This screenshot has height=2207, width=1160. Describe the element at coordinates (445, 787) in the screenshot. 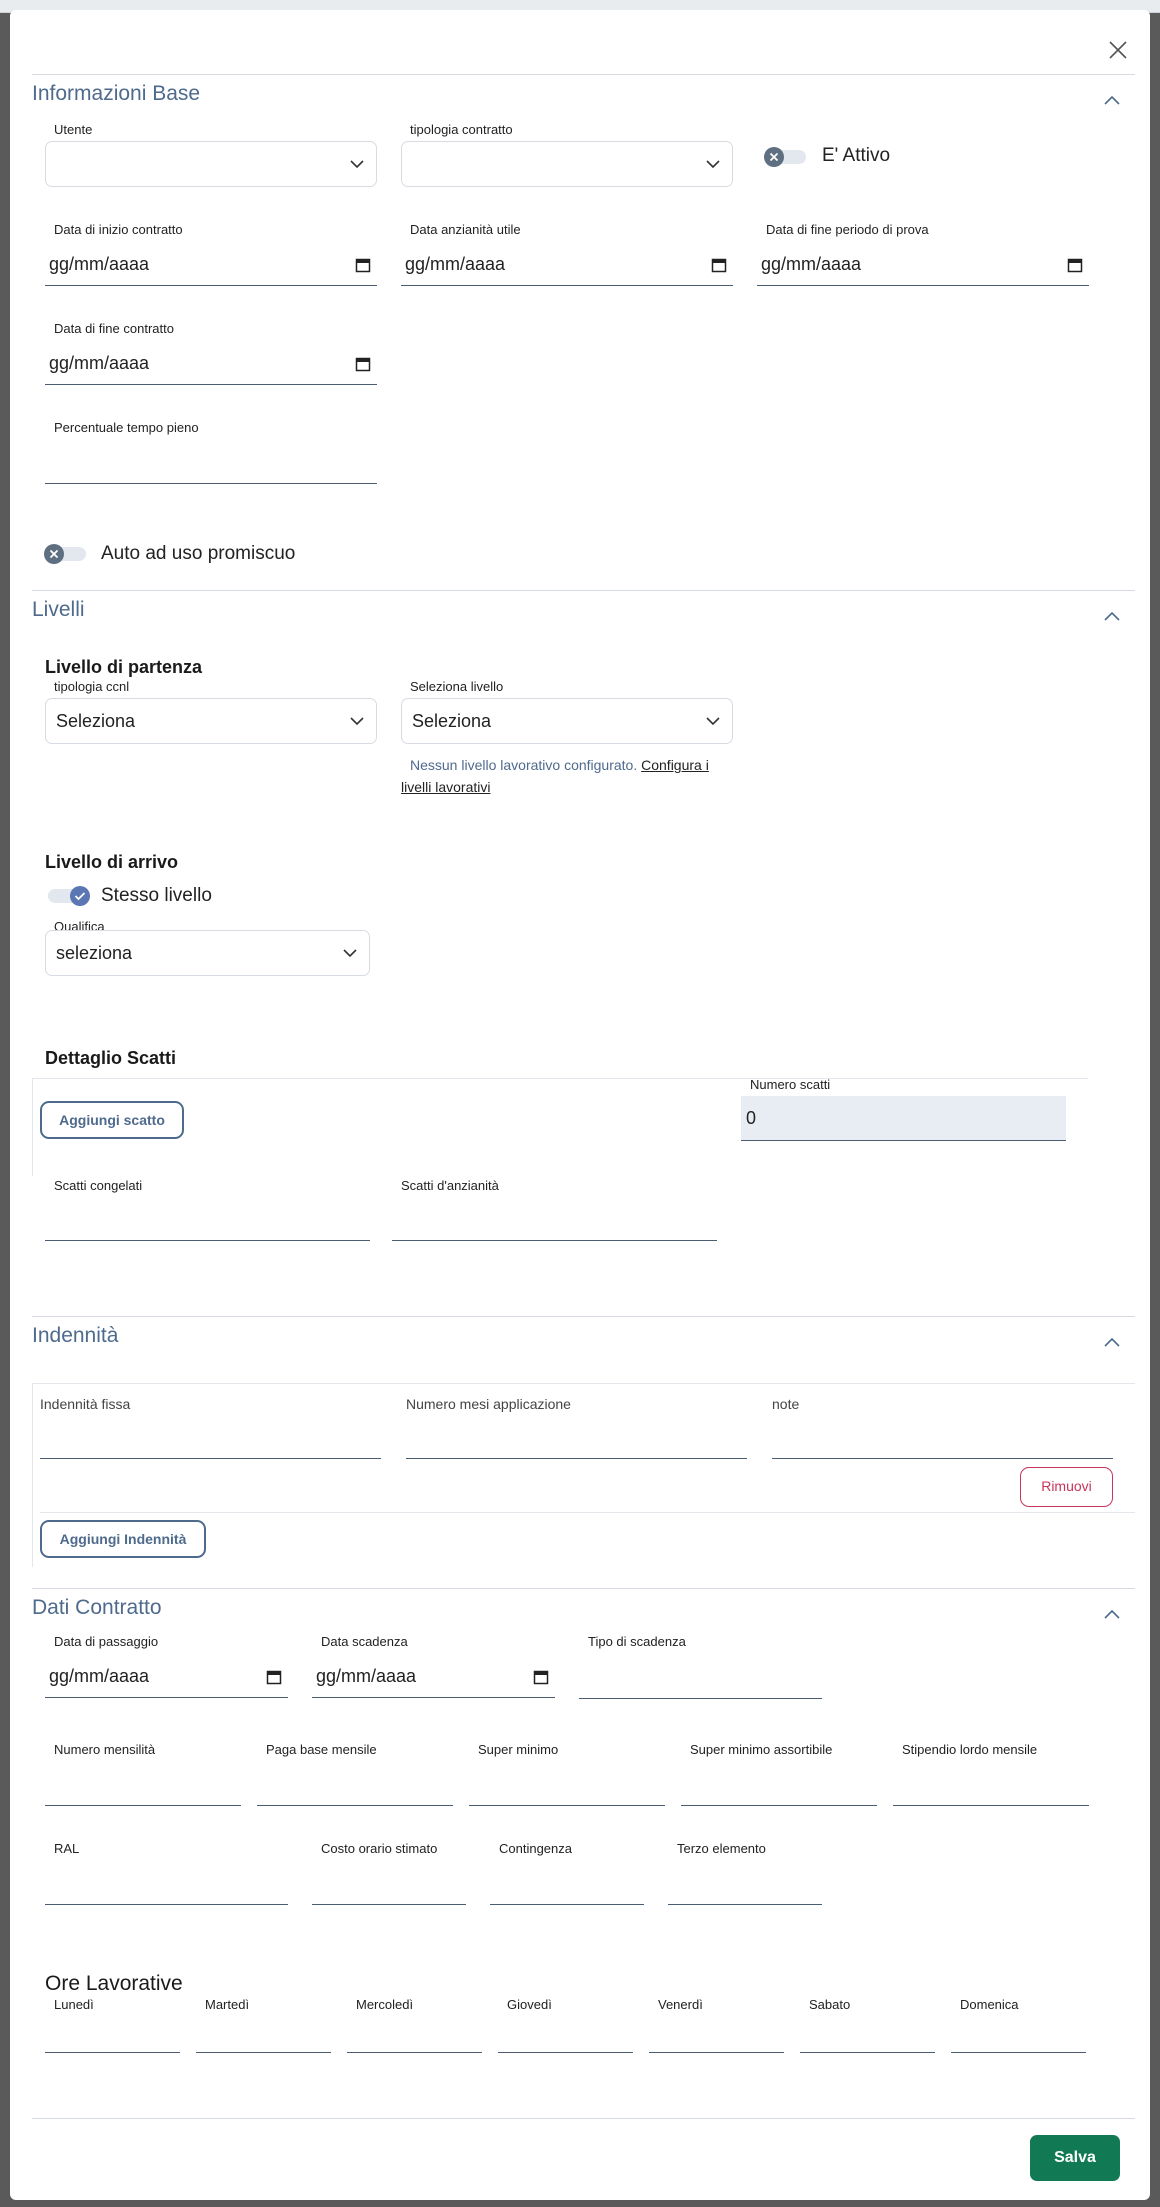

I see `configura-livelli-link-2: livelli lavorativi` at that location.